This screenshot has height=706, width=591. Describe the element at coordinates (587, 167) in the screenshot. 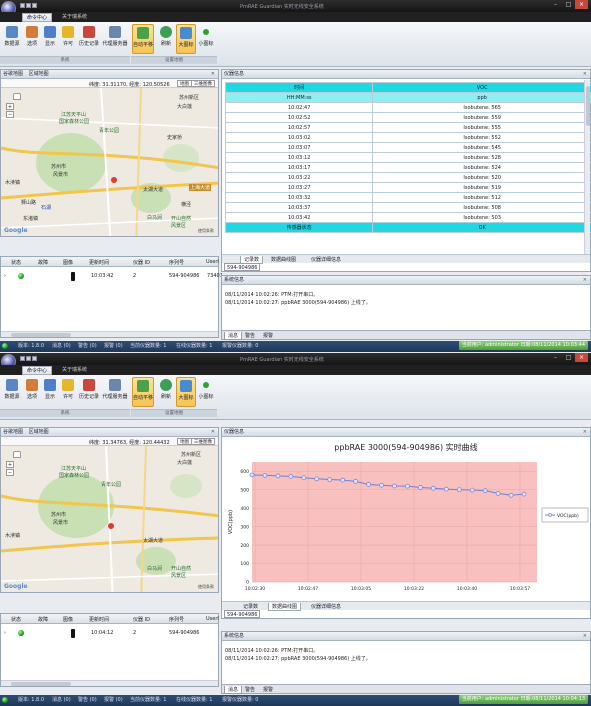

I see `vertical-scrollbar` at that location.